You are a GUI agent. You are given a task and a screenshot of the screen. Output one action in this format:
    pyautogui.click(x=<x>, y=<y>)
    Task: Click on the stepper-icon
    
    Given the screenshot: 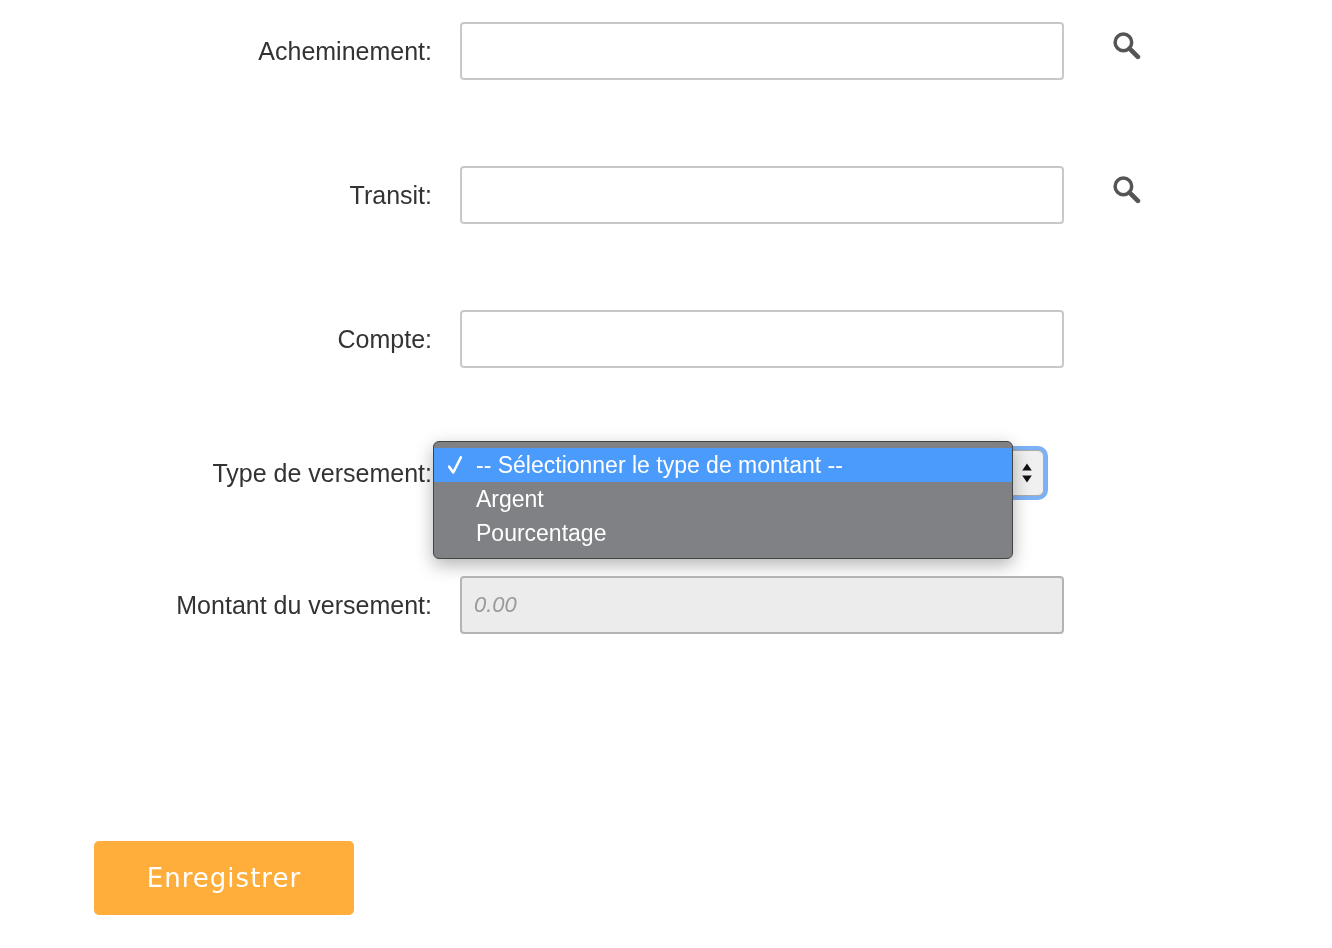 What is the action you would take?
    pyautogui.click(x=1027, y=473)
    